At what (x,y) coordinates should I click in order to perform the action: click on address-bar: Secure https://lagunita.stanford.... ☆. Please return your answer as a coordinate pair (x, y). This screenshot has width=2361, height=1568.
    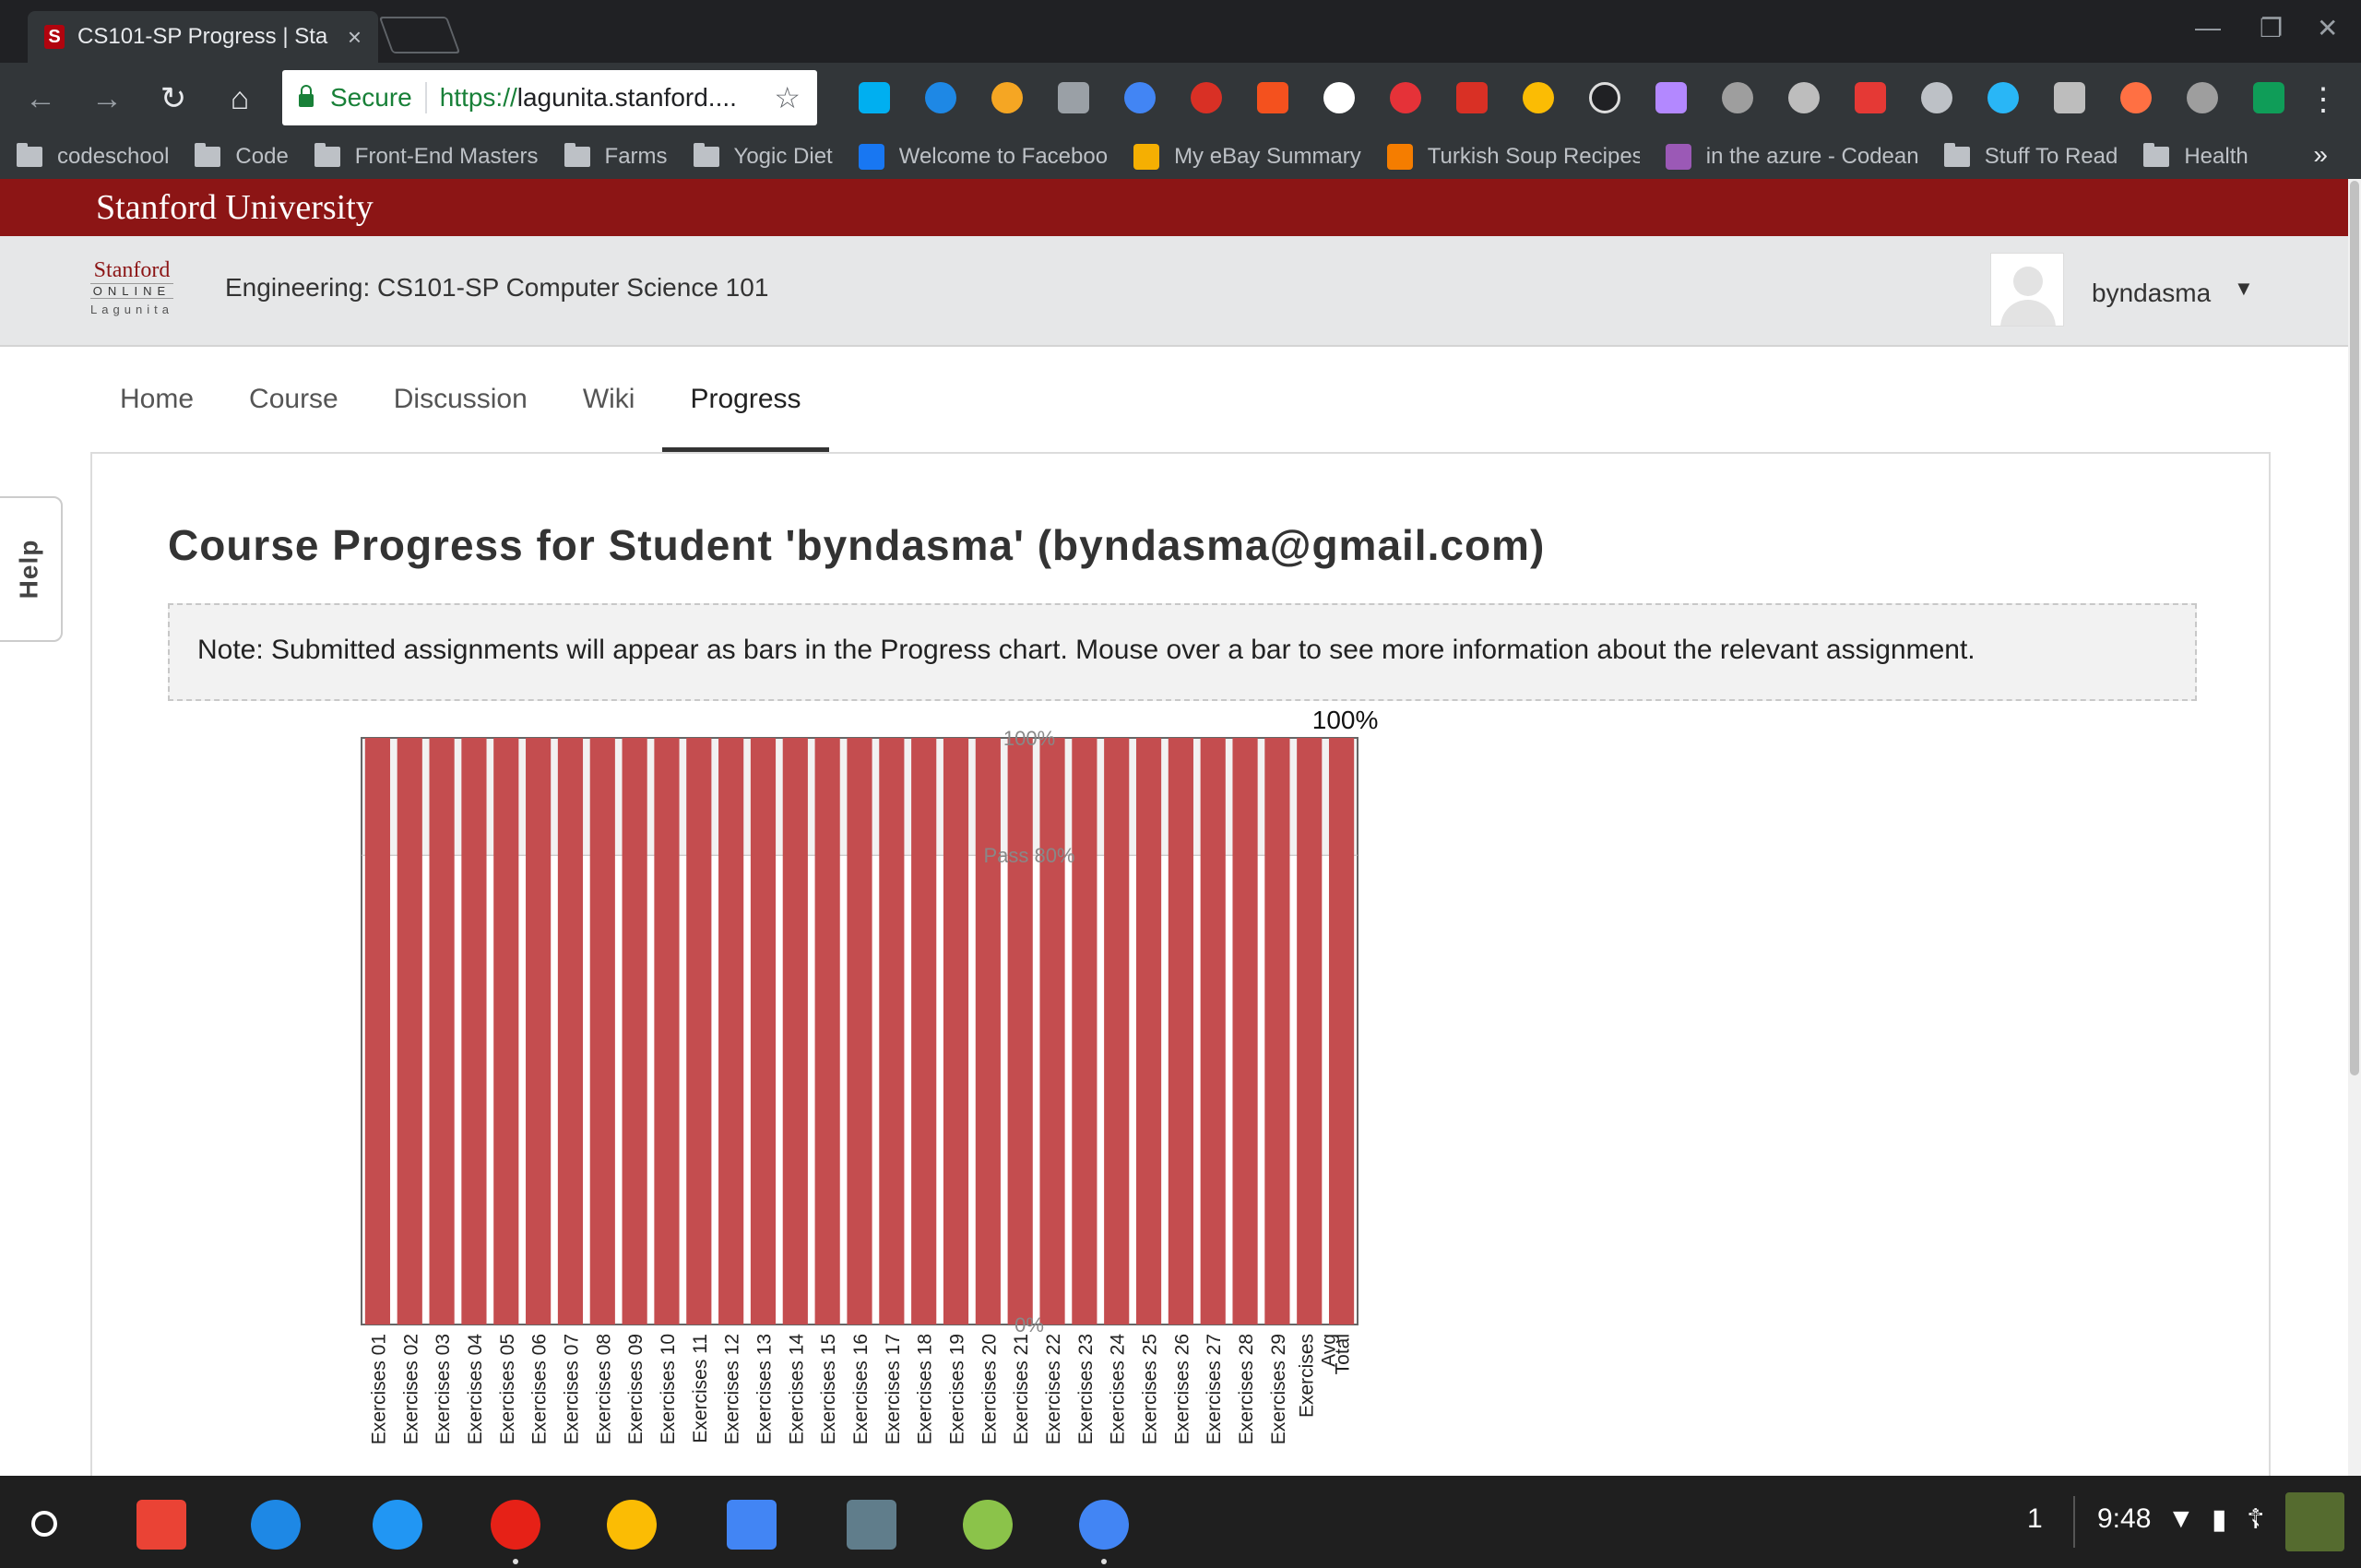
    Looking at the image, I should click on (549, 97).